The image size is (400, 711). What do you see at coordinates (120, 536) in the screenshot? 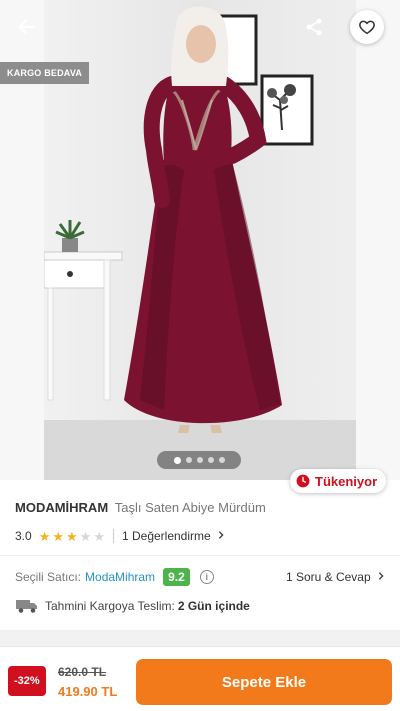
I see `rating-row: 3.0 ★ ★ ★ ★ ★ 1 Değerlendirme` at bounding box center [120, 536].